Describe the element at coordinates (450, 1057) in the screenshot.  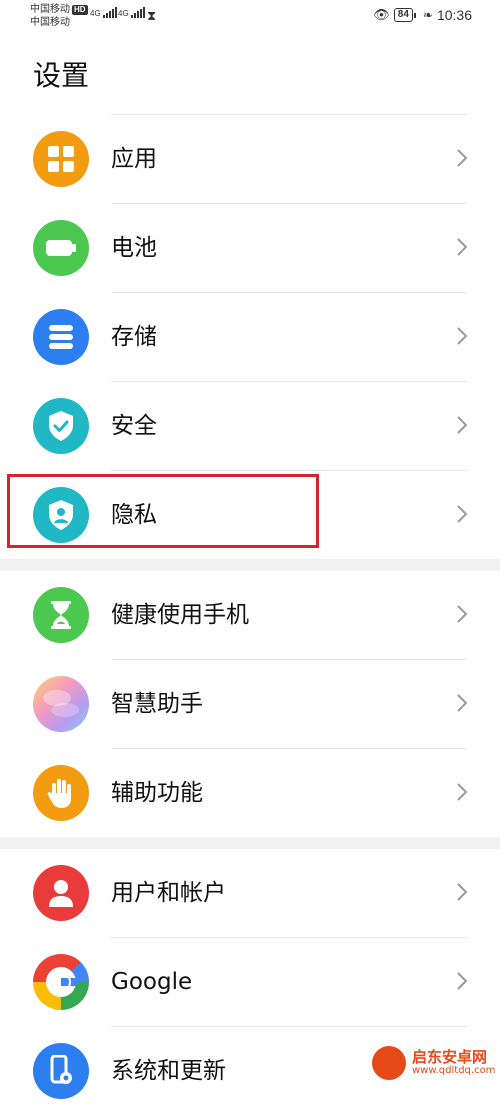
I see `watermark-title: 启东安卓网` at that location.